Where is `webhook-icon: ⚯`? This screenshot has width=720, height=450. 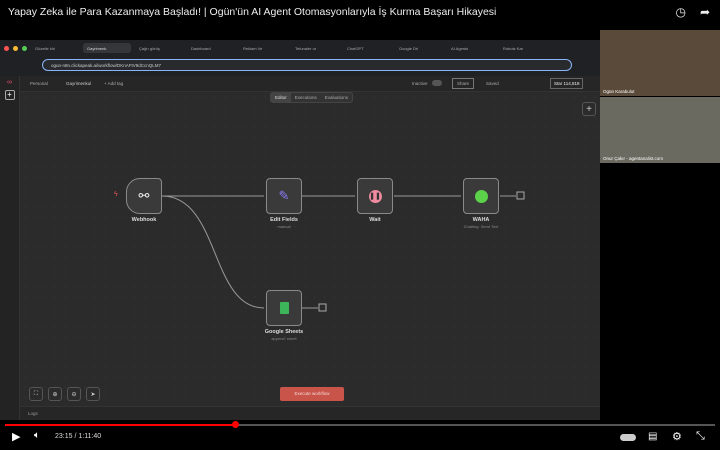 webhook-icon: ⚯ is located at coordinates (144, 195).